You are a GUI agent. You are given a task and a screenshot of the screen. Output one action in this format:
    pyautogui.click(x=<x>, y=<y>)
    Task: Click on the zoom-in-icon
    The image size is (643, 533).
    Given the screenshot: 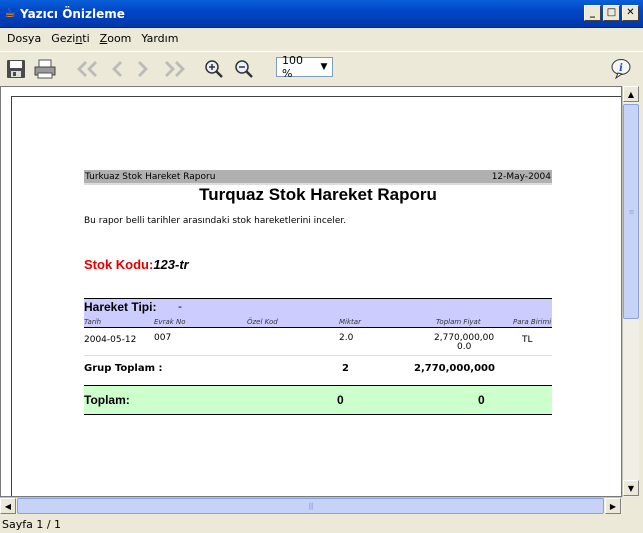 What is the action you would take?
    pyautogui.click(x=214, y=69)
    